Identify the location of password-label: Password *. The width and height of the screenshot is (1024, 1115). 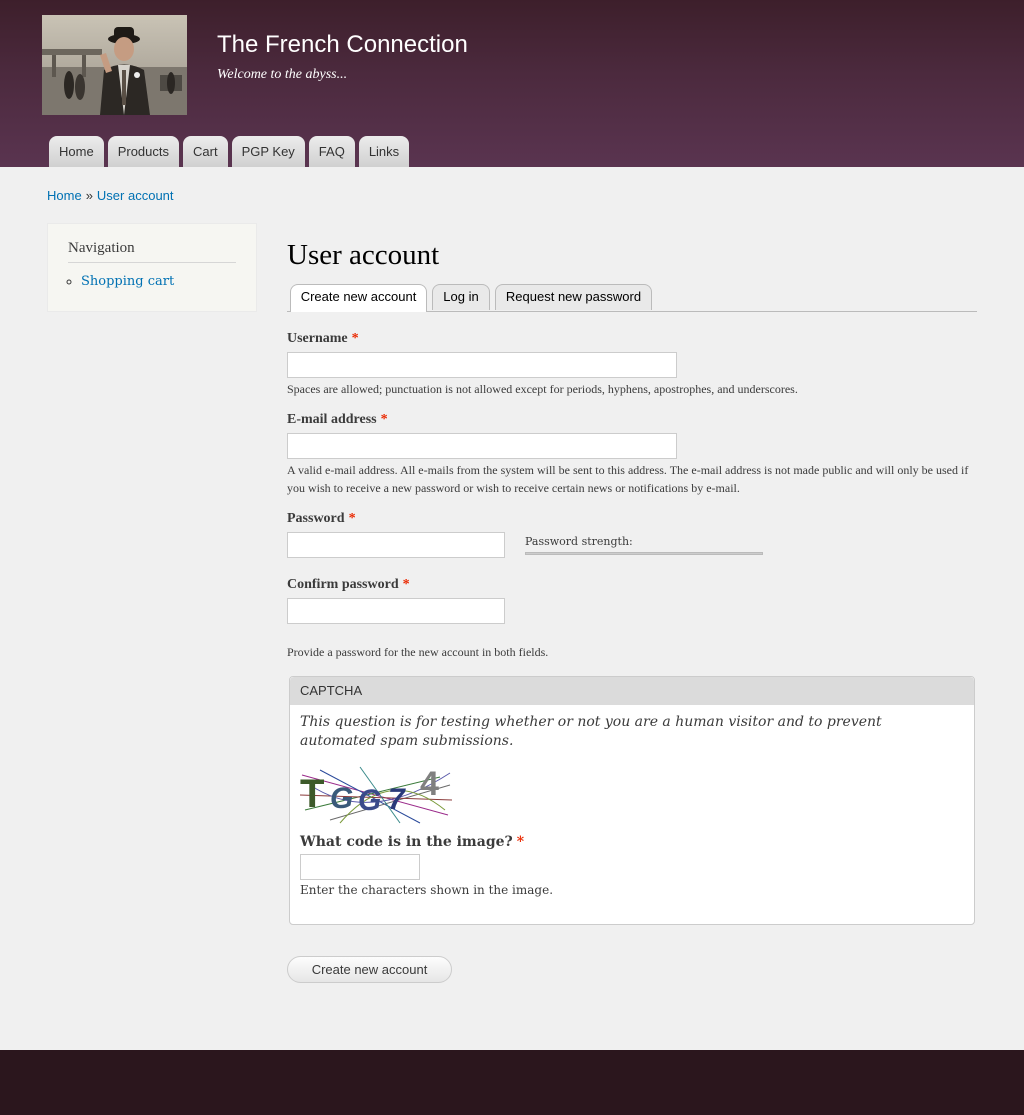
(321, 519).